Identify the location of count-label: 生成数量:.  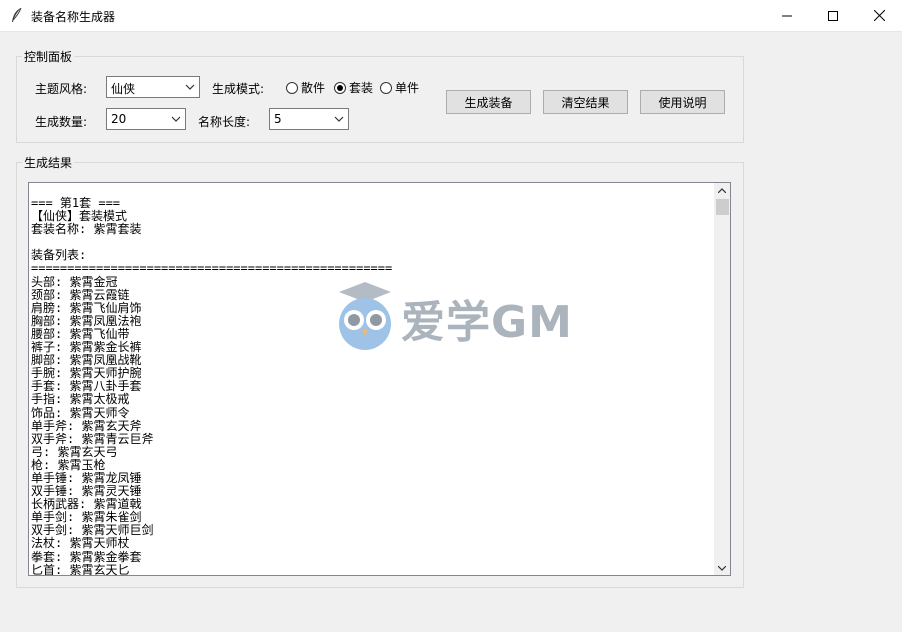
(61, 122).